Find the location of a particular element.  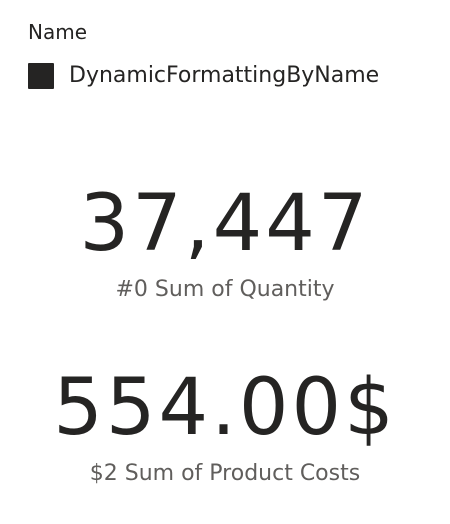

slicer-item-dynamicformattingbyname: DynamicFormattingByName is located at coordinates (203, 76).